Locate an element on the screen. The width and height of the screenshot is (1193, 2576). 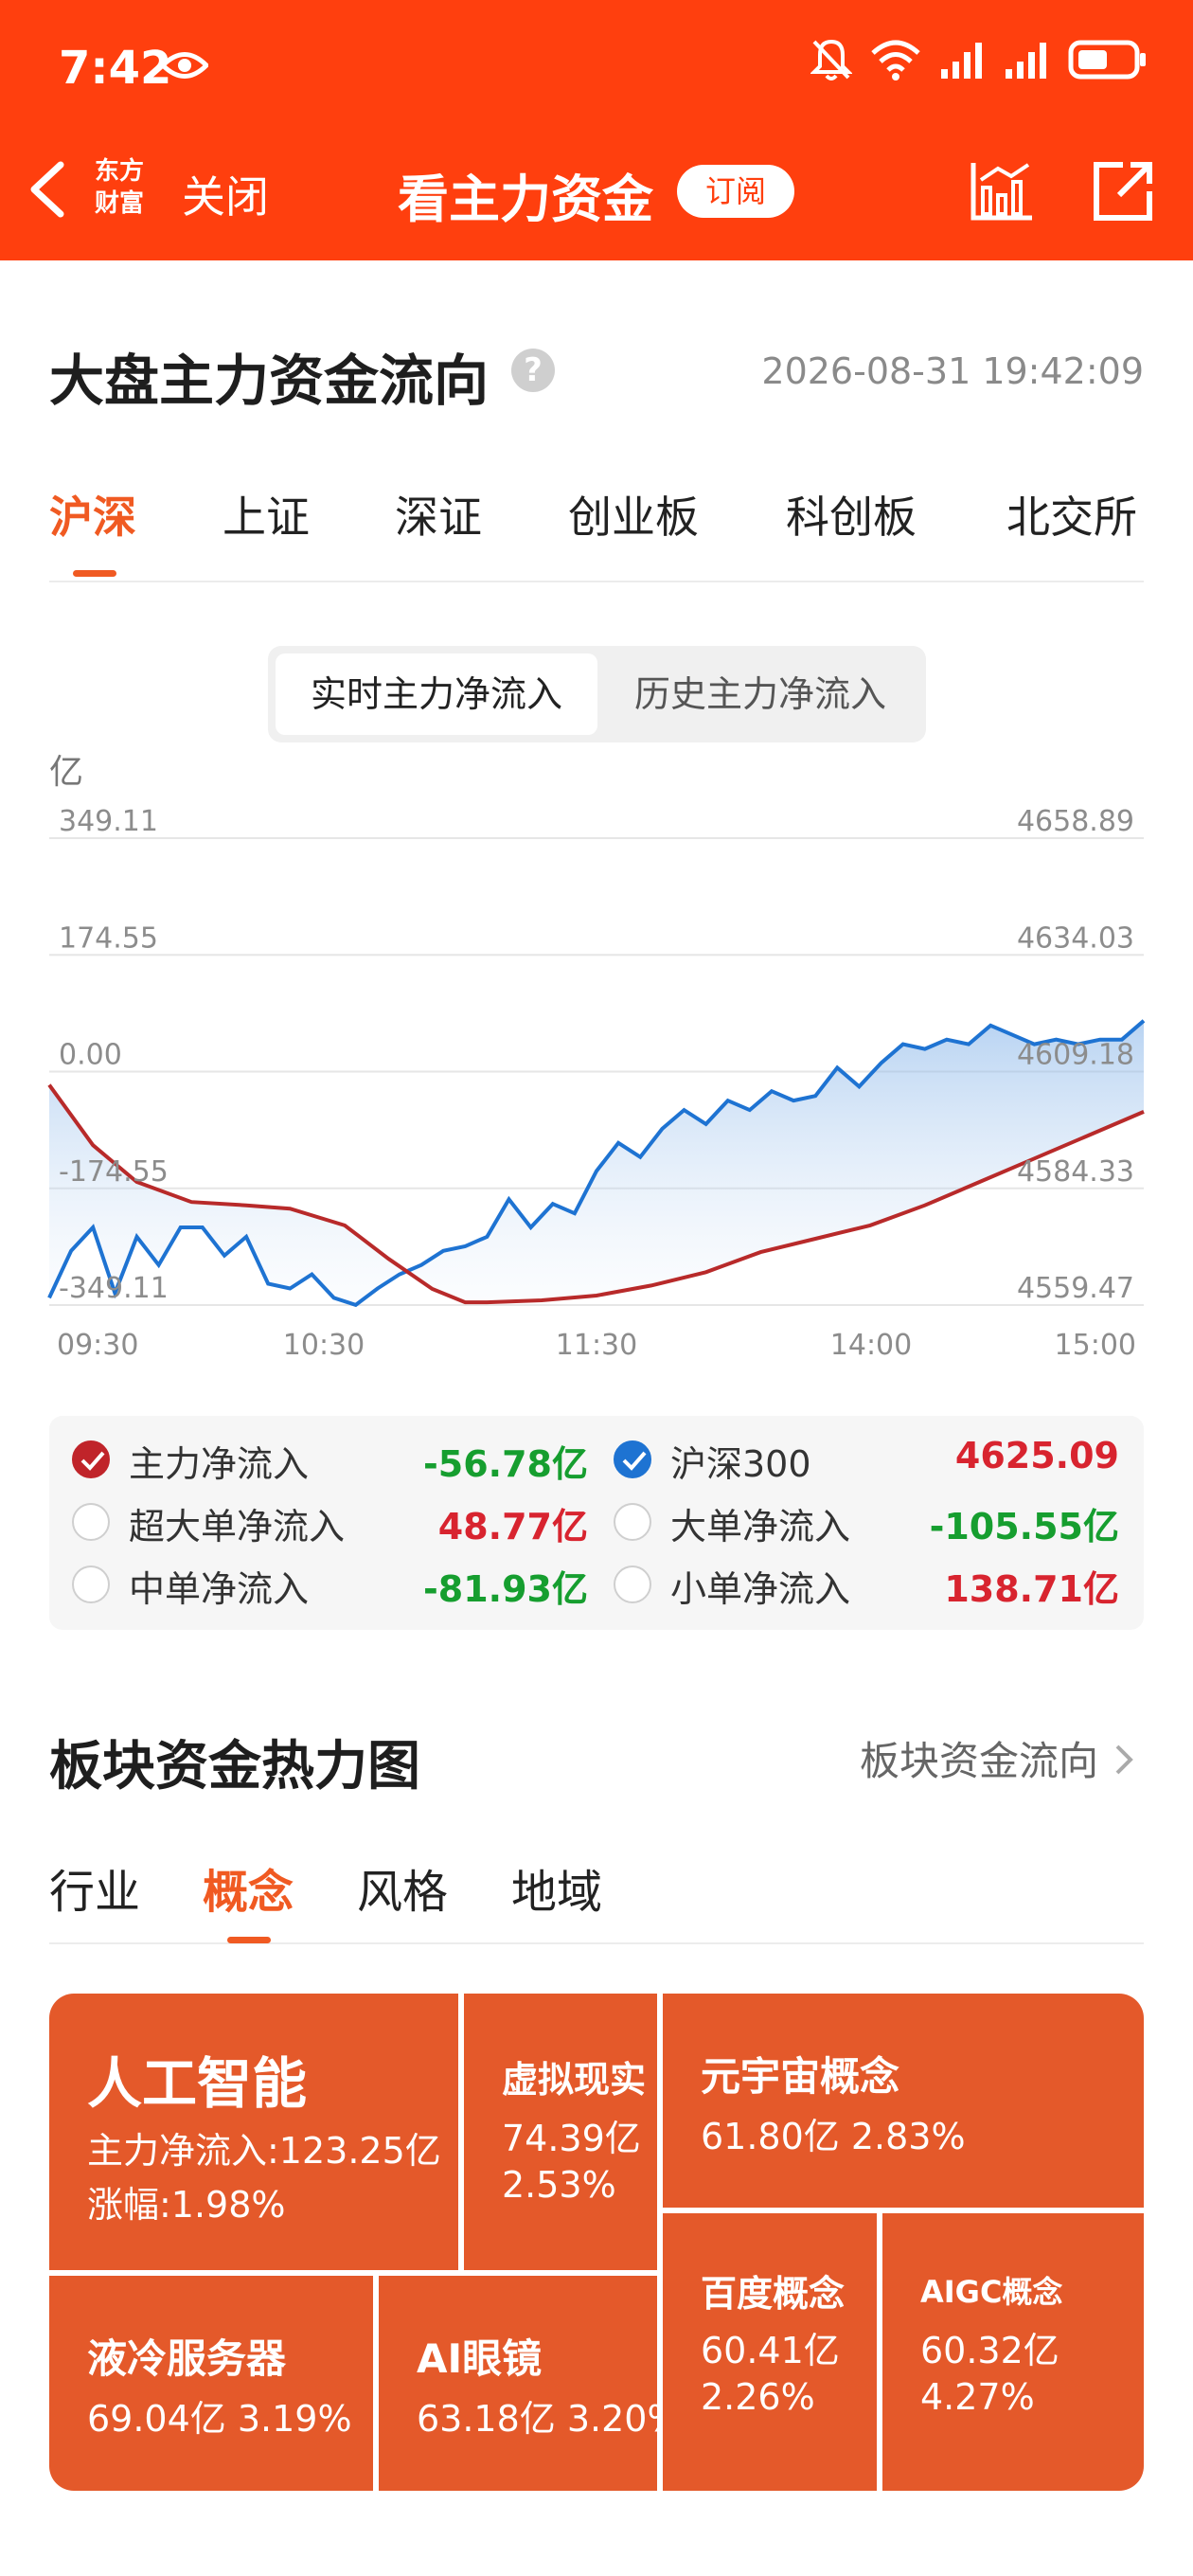
heatmap-cell-vr: 虚拟现实 74.39亿 2.53% is located at coordinates (560, 2132).